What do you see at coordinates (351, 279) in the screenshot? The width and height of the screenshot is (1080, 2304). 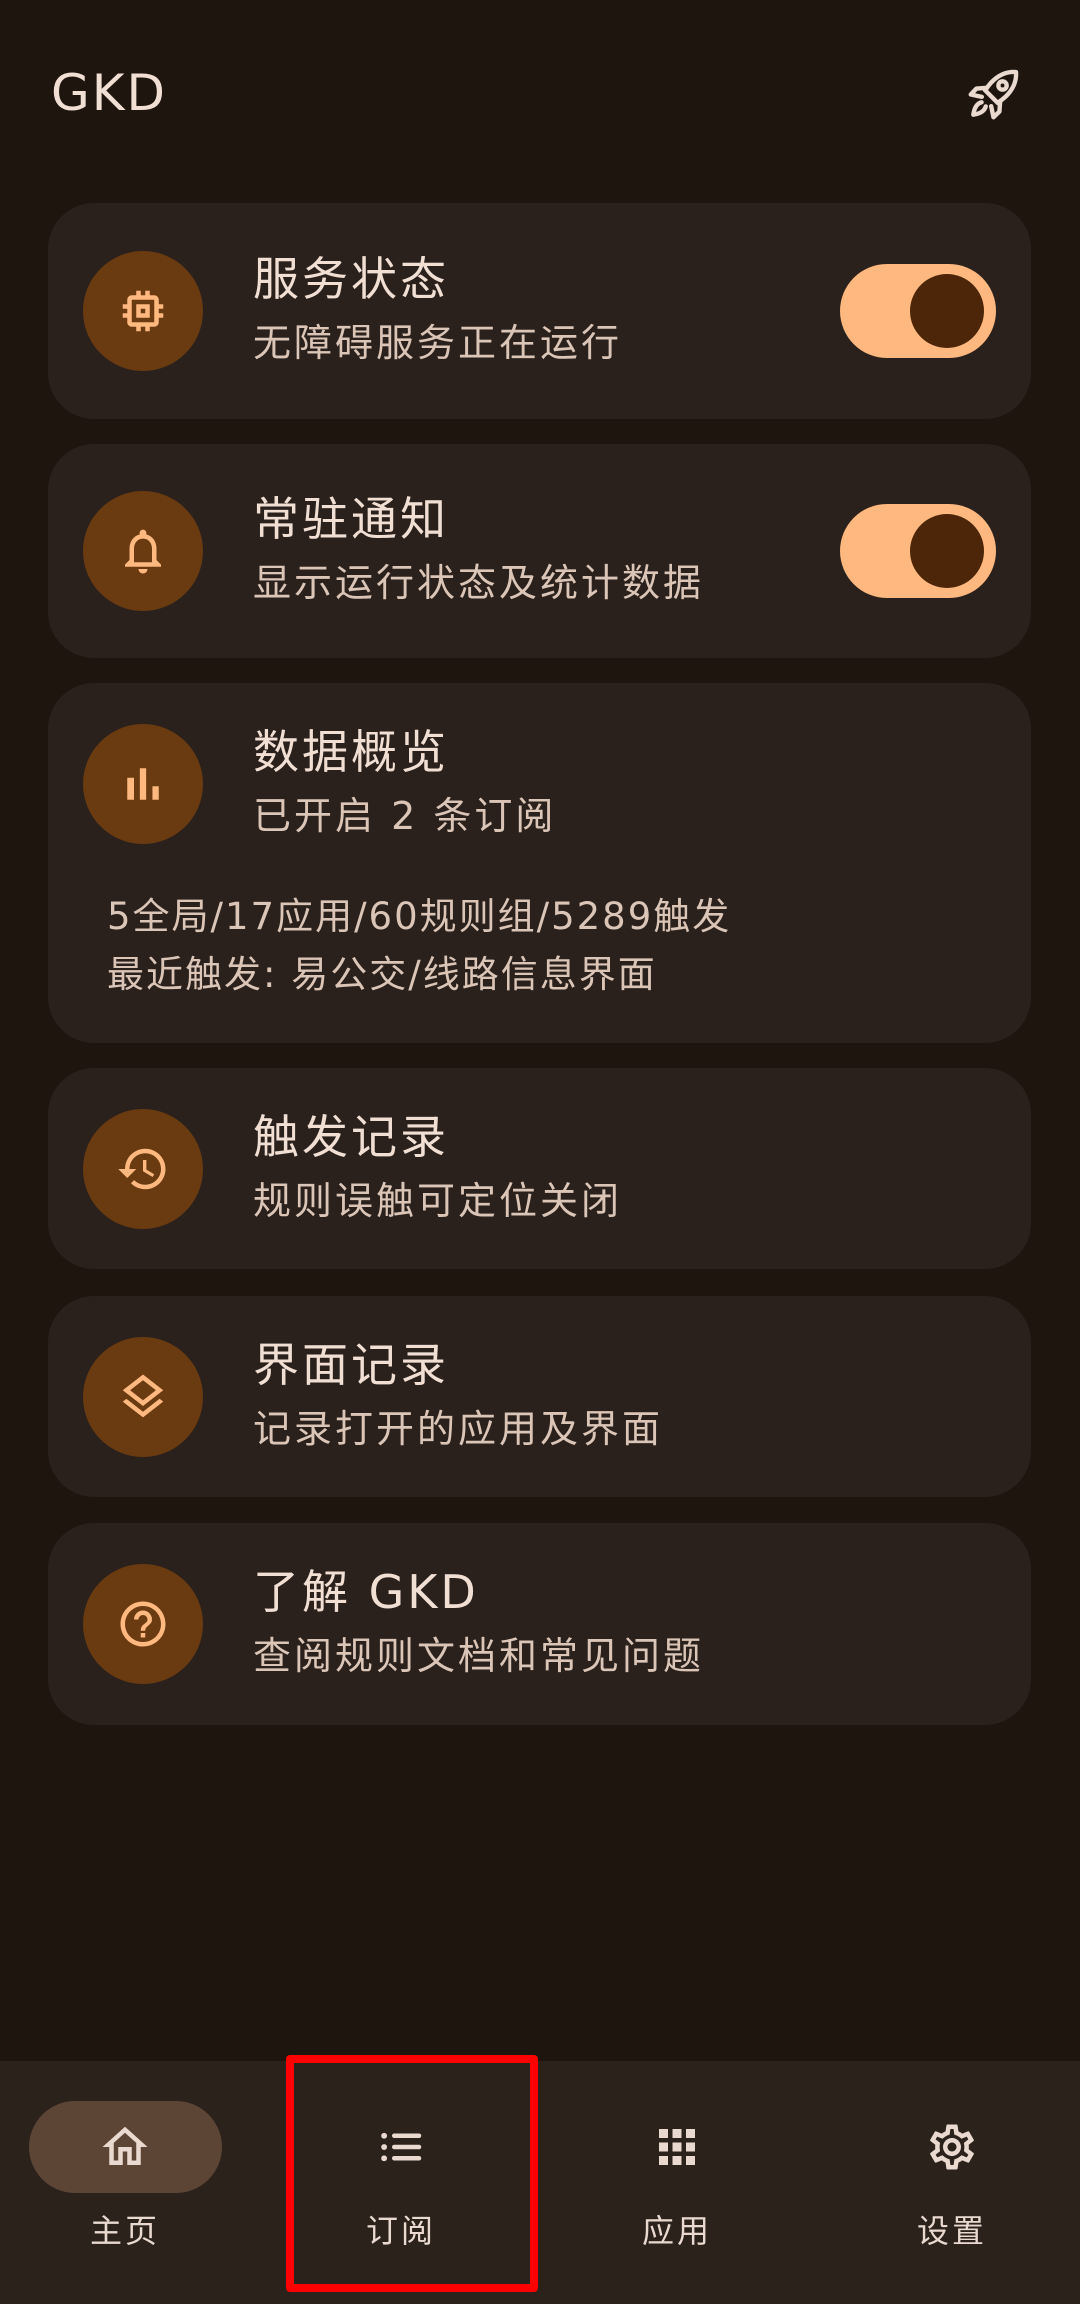 I see `card-title: 服务状态` at bounding box center [351, 279].